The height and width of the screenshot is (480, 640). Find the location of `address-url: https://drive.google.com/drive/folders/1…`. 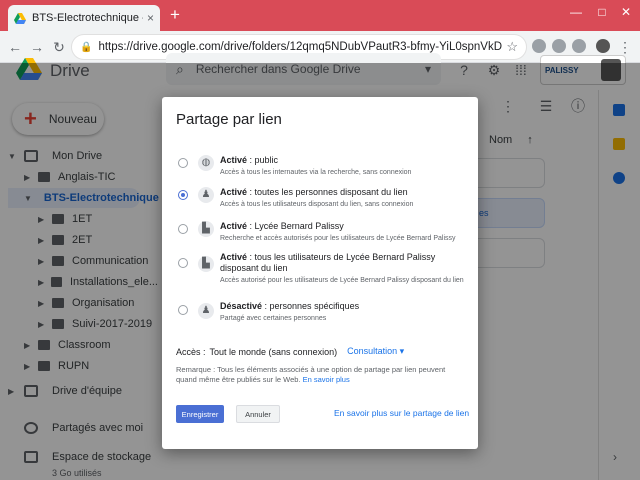

address-url: https://drive.google.com/drive/folders/1… is located at coordinates (300, 47).